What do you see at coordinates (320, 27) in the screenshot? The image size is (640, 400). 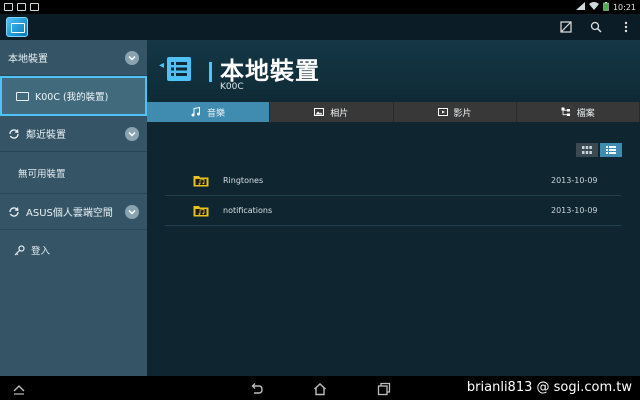 I see `action-bar` at bounding box center [320, 27].